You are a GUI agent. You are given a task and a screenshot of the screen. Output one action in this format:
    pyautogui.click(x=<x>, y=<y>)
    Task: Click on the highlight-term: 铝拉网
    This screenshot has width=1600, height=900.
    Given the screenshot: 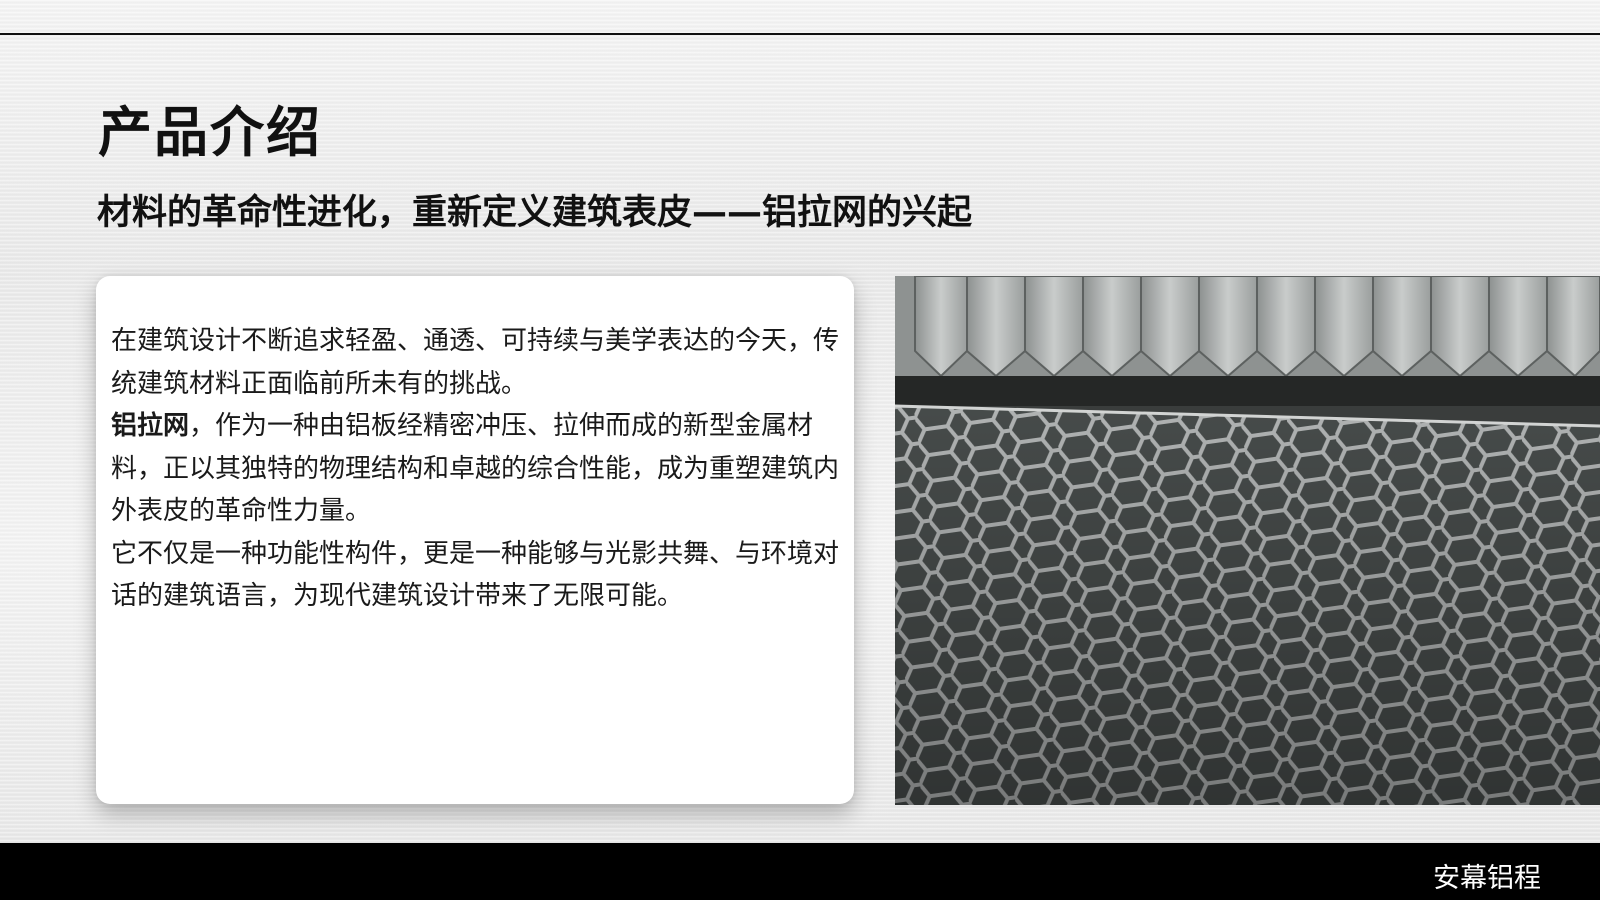 What is the action you would take?
    pyautogui.click(x=150, y=426)
    